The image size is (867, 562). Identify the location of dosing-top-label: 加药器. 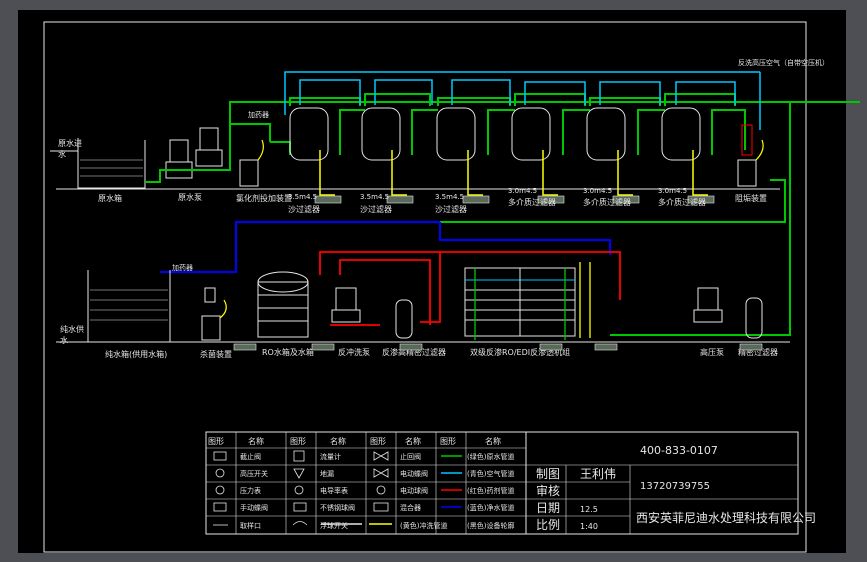
(258, 114).